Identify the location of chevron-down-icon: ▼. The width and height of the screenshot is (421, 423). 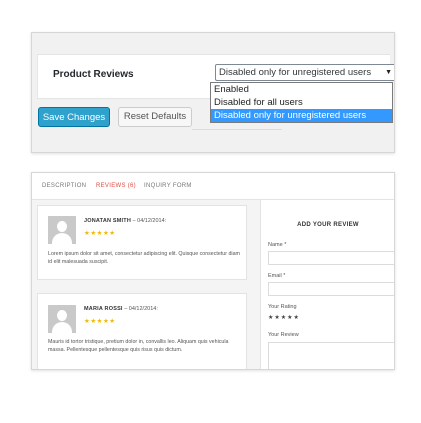
(388, 72).